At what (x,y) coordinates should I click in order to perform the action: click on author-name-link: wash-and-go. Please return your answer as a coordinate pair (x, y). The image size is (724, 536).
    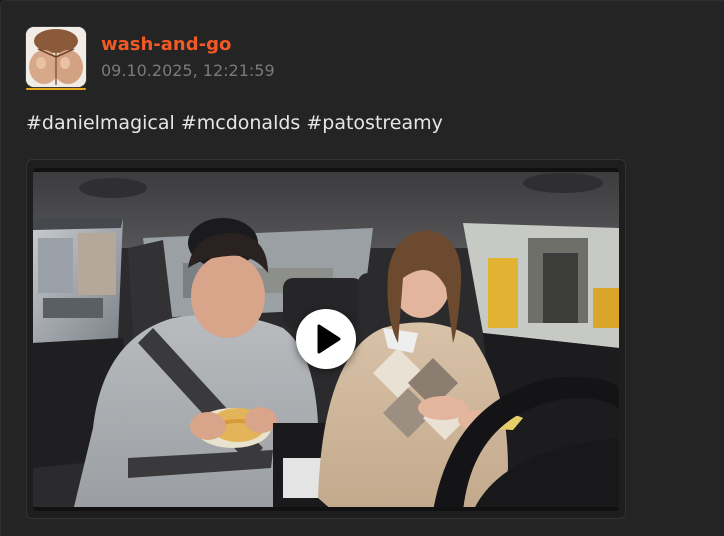
    Looking at the image, I should click on (166, 45).